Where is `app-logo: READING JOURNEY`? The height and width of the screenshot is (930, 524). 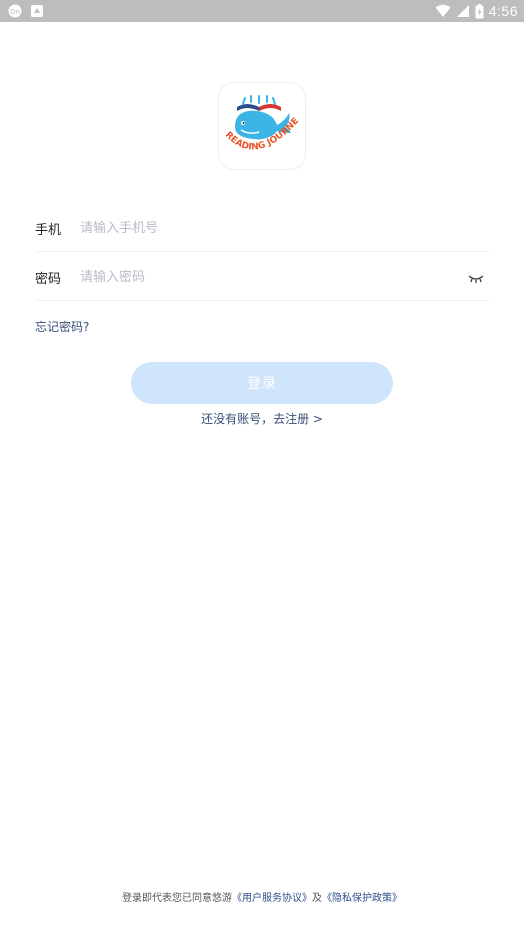 app-logo: READING JOURNEY is located at coordinates (262, 126).